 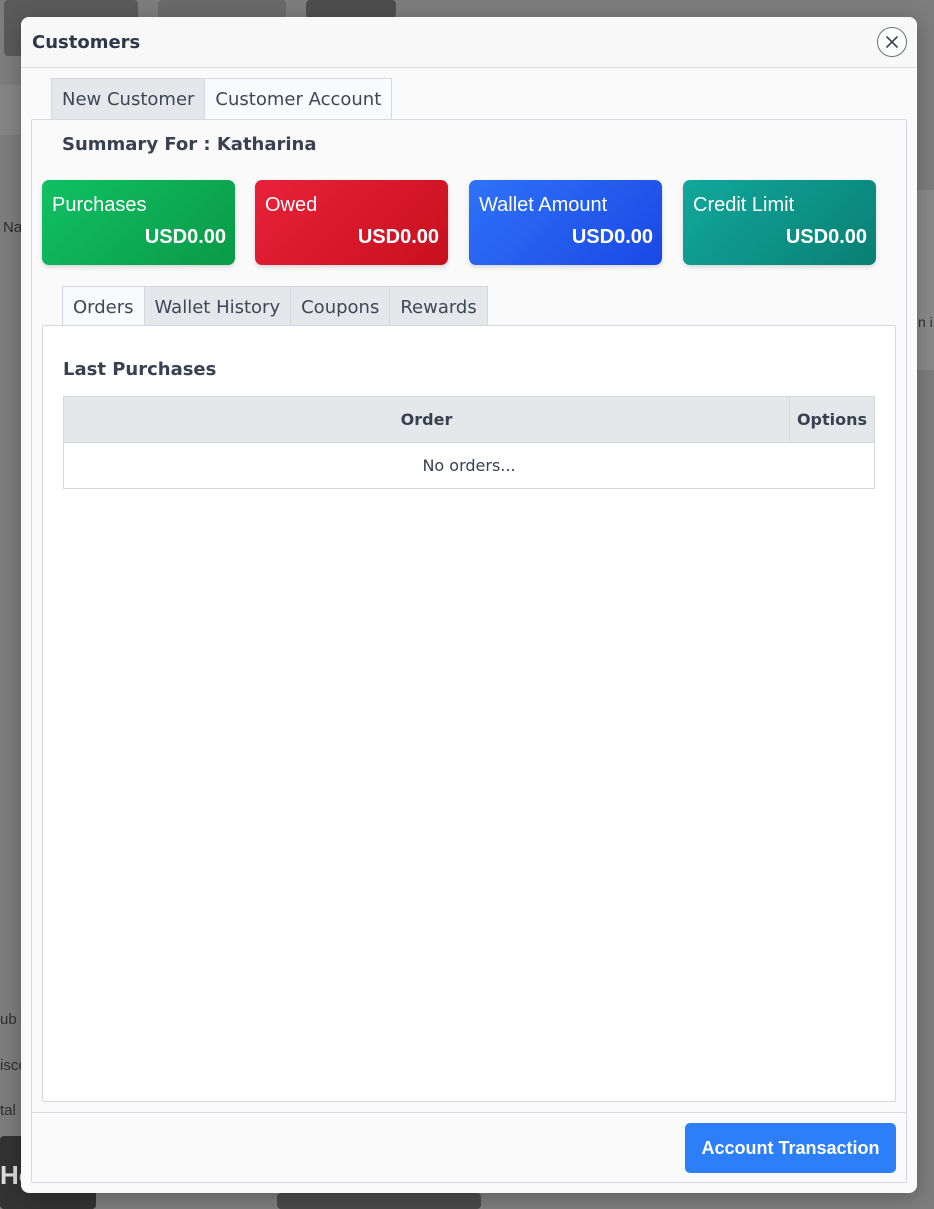 I want to click on table-header-row: Order Options, so click(x=468, y=419).